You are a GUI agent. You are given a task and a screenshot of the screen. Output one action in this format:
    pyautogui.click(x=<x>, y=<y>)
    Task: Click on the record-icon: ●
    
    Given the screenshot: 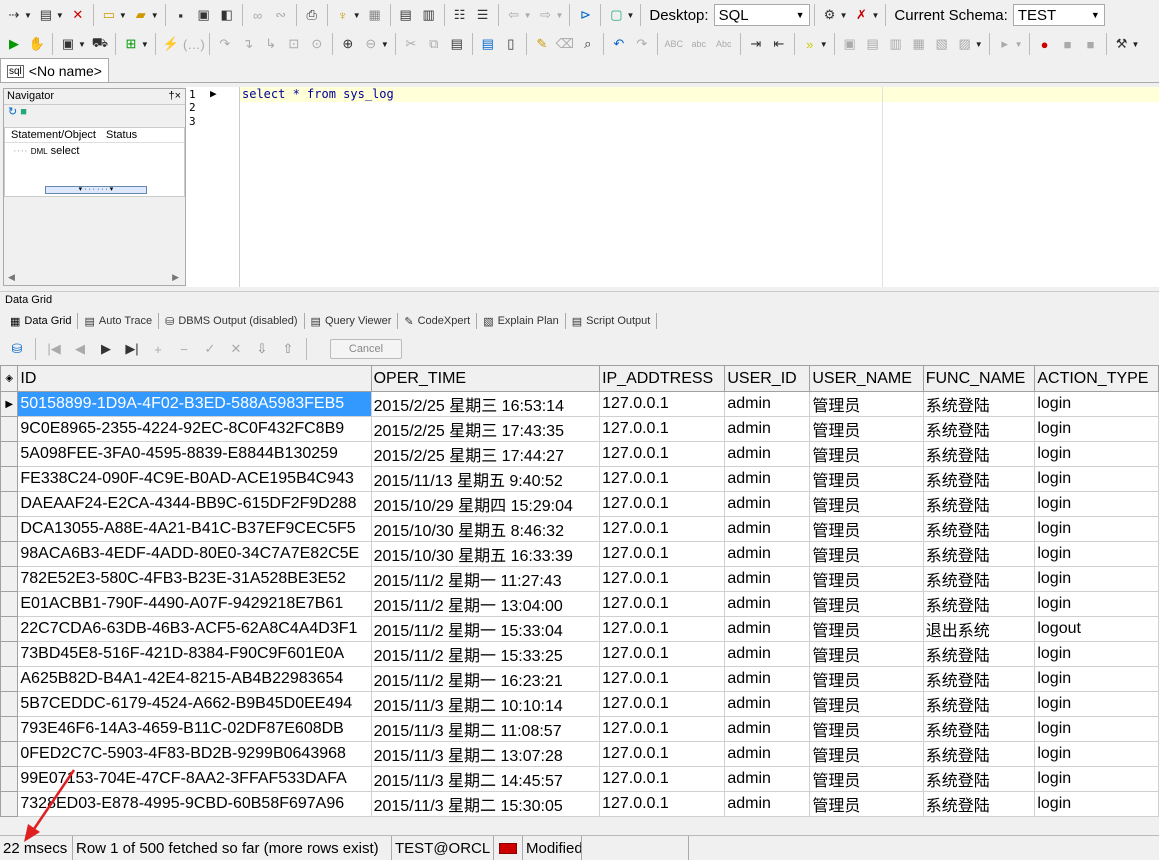 What is the action you would take?
    pyautogui.click(x=1045, y=44)
    